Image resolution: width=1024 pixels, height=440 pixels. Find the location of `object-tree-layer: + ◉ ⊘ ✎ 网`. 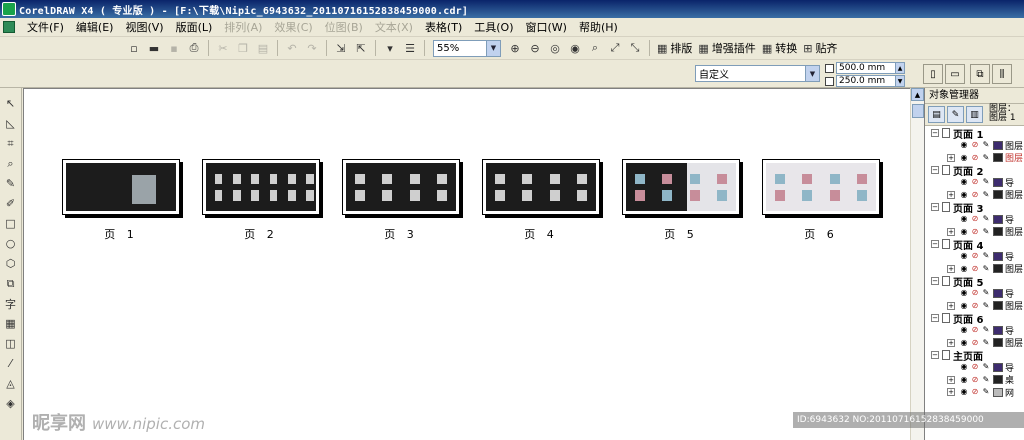

object-tree-layer: + ◉ ⊘ ✎ 网 is located at coordinates (974, 392).